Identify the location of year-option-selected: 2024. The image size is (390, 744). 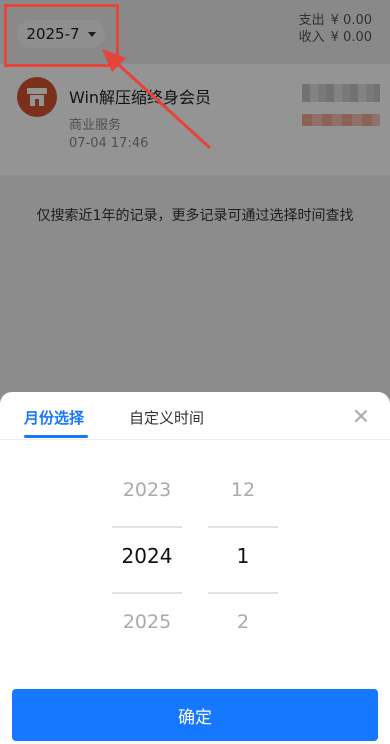
(147, 560).